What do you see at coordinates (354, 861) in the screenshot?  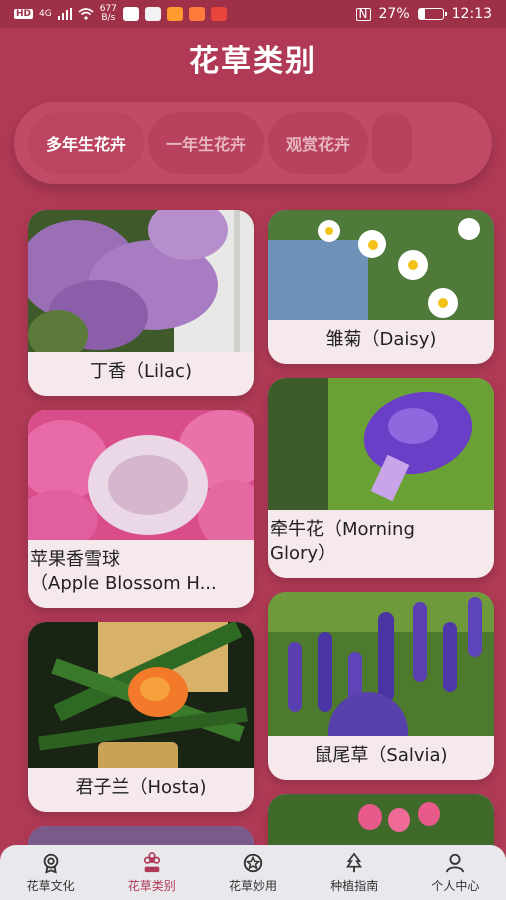 I see `tree-icon` at bounding box center [354, 861].